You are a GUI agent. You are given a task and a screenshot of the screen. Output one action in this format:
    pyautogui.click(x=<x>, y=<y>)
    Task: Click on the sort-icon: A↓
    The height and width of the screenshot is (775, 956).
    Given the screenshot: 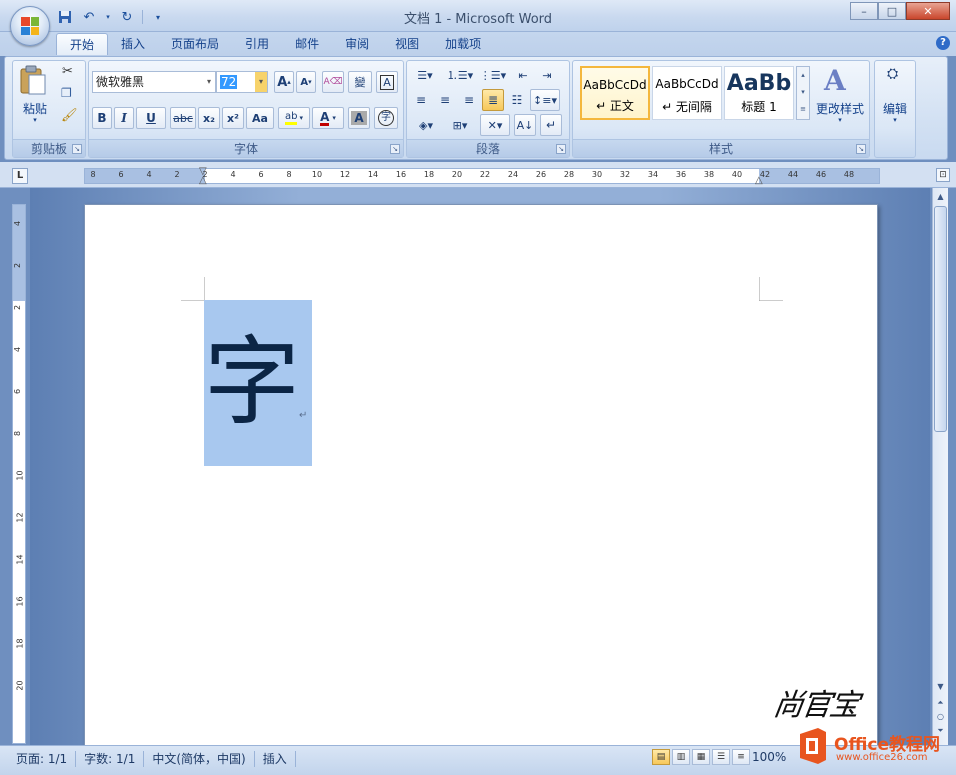 What is the action you would take?
    pyautogui.click(x=525, y=125)
    